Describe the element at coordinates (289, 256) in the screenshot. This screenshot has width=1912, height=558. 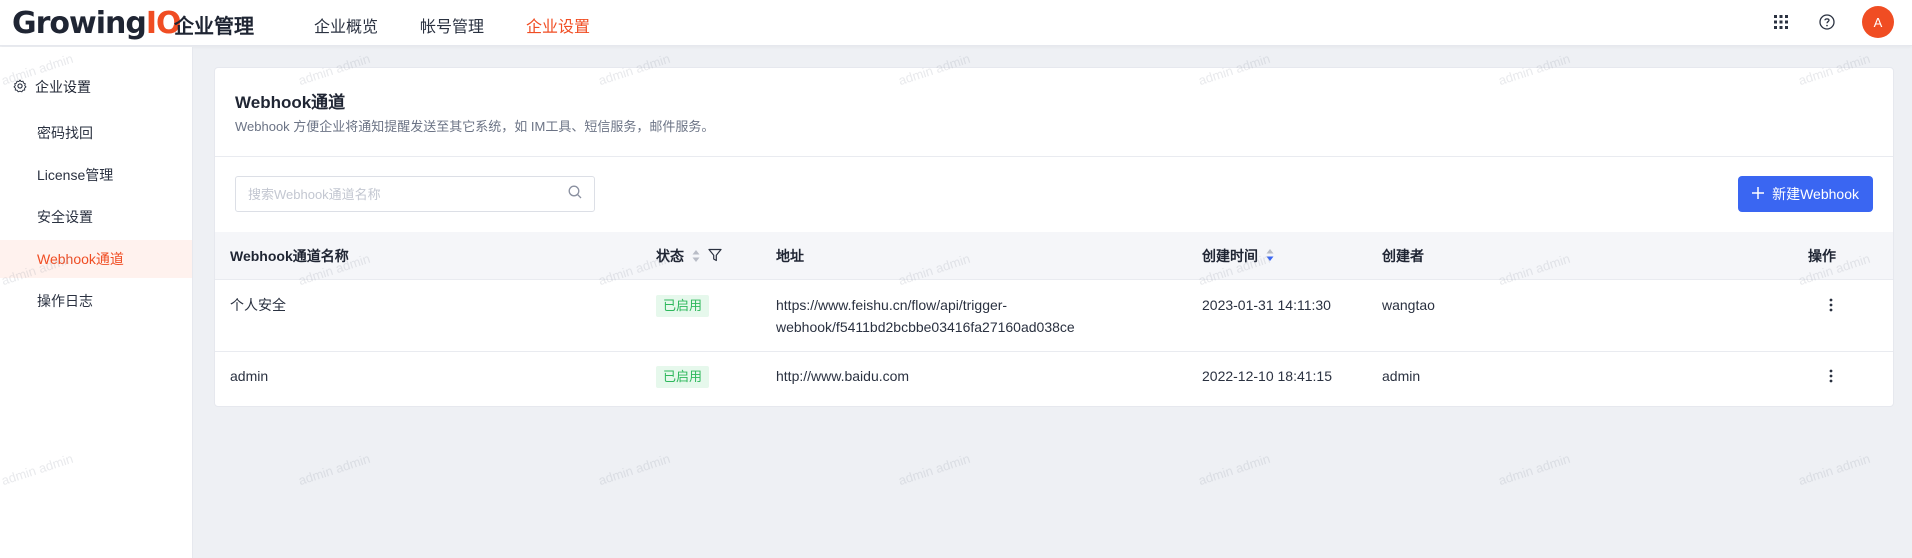
I see `column-header-name: Webhook通道名称` at that location.